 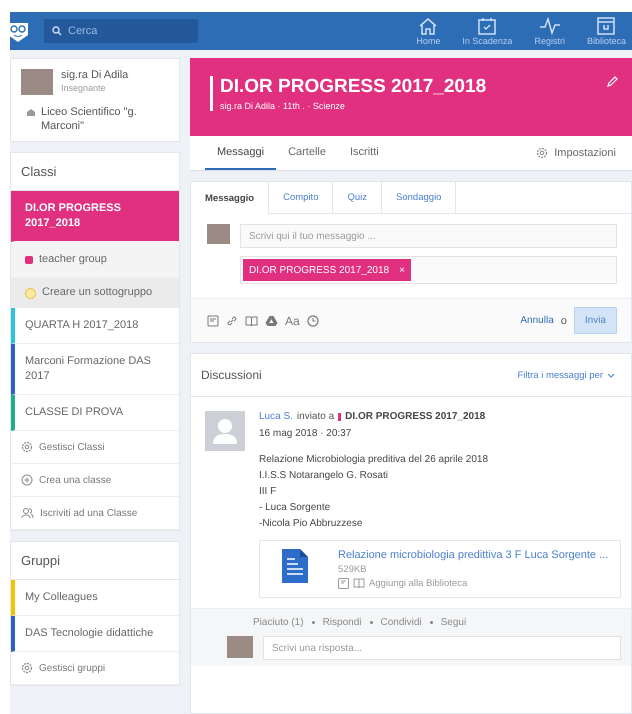 I want to click on home-icon, so click(x=428, y=25).